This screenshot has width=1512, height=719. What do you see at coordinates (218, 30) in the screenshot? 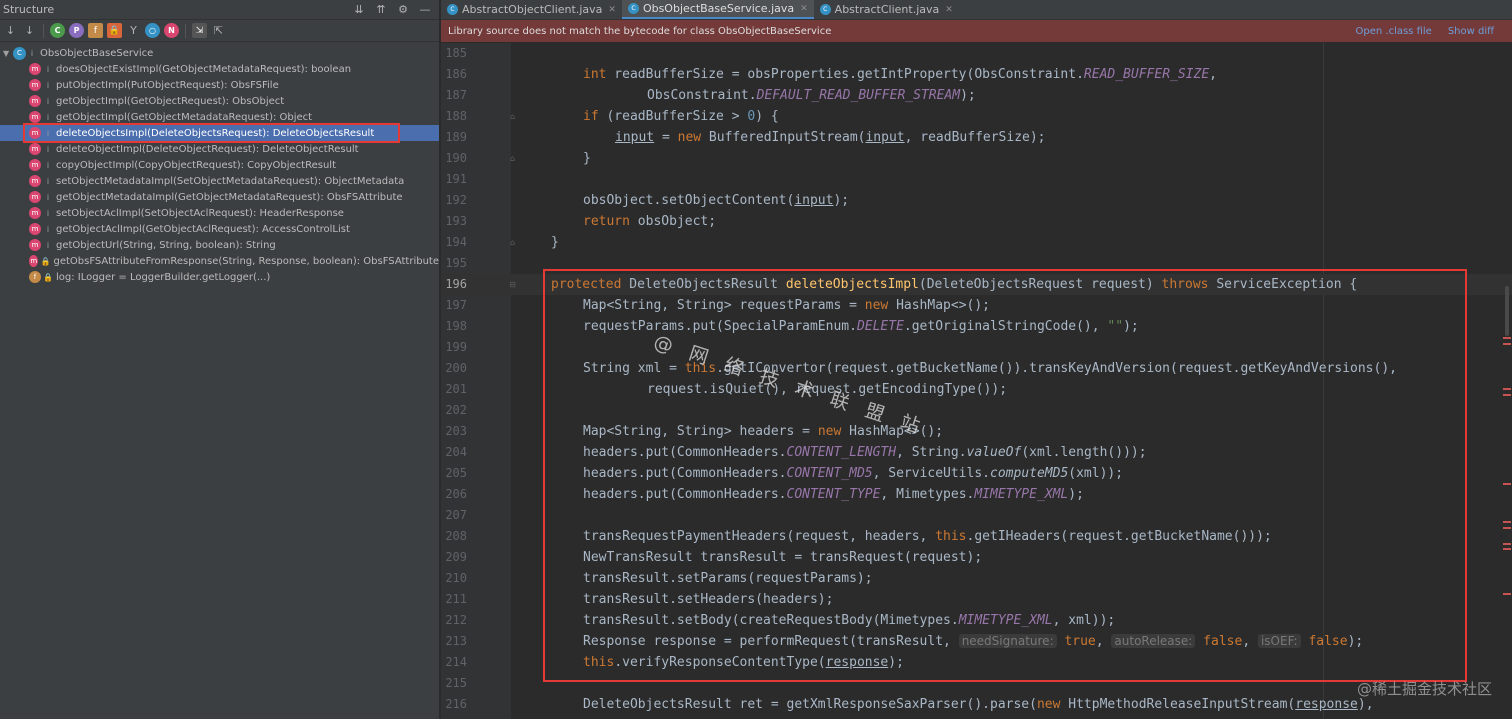
I see `autoscroll-from-source-icon: ⇱` at bounding box center [218, 30].